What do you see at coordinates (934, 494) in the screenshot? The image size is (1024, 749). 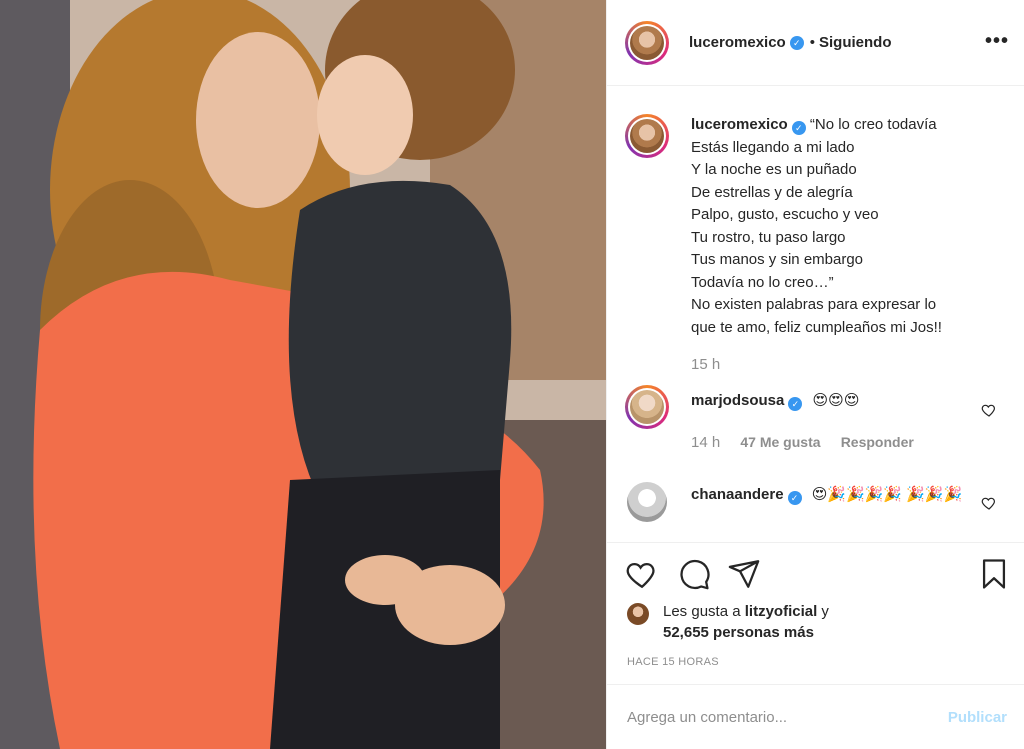 I see `comment-text-continued: 🎉🎉🎉` at bounding box center [934, 494].